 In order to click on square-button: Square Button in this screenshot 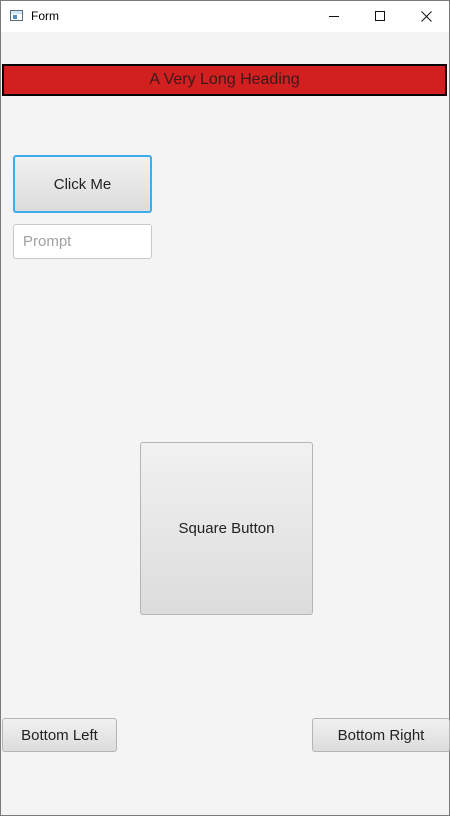, I will do `click(226, 528)`.